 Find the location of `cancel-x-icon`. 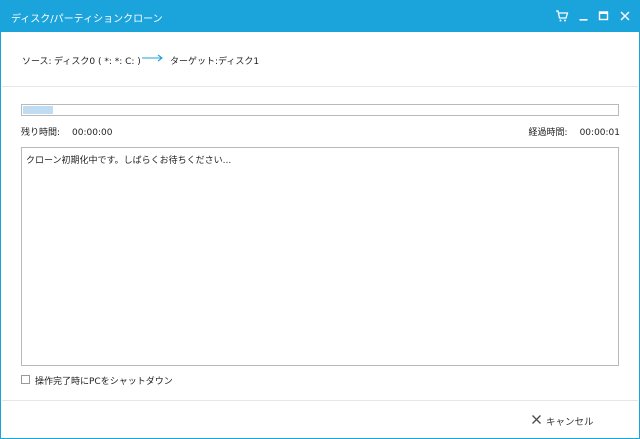

cancel-x-icon is located at coordinates (536, 419).